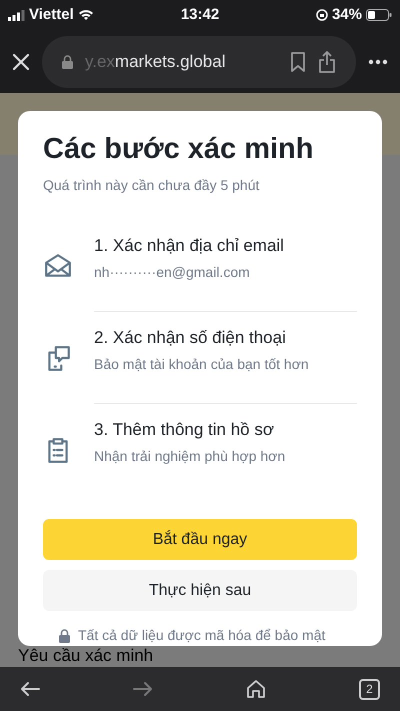  I want to click on step-title: 1. Xác nhận địa chỉ email, so click(189, 246).